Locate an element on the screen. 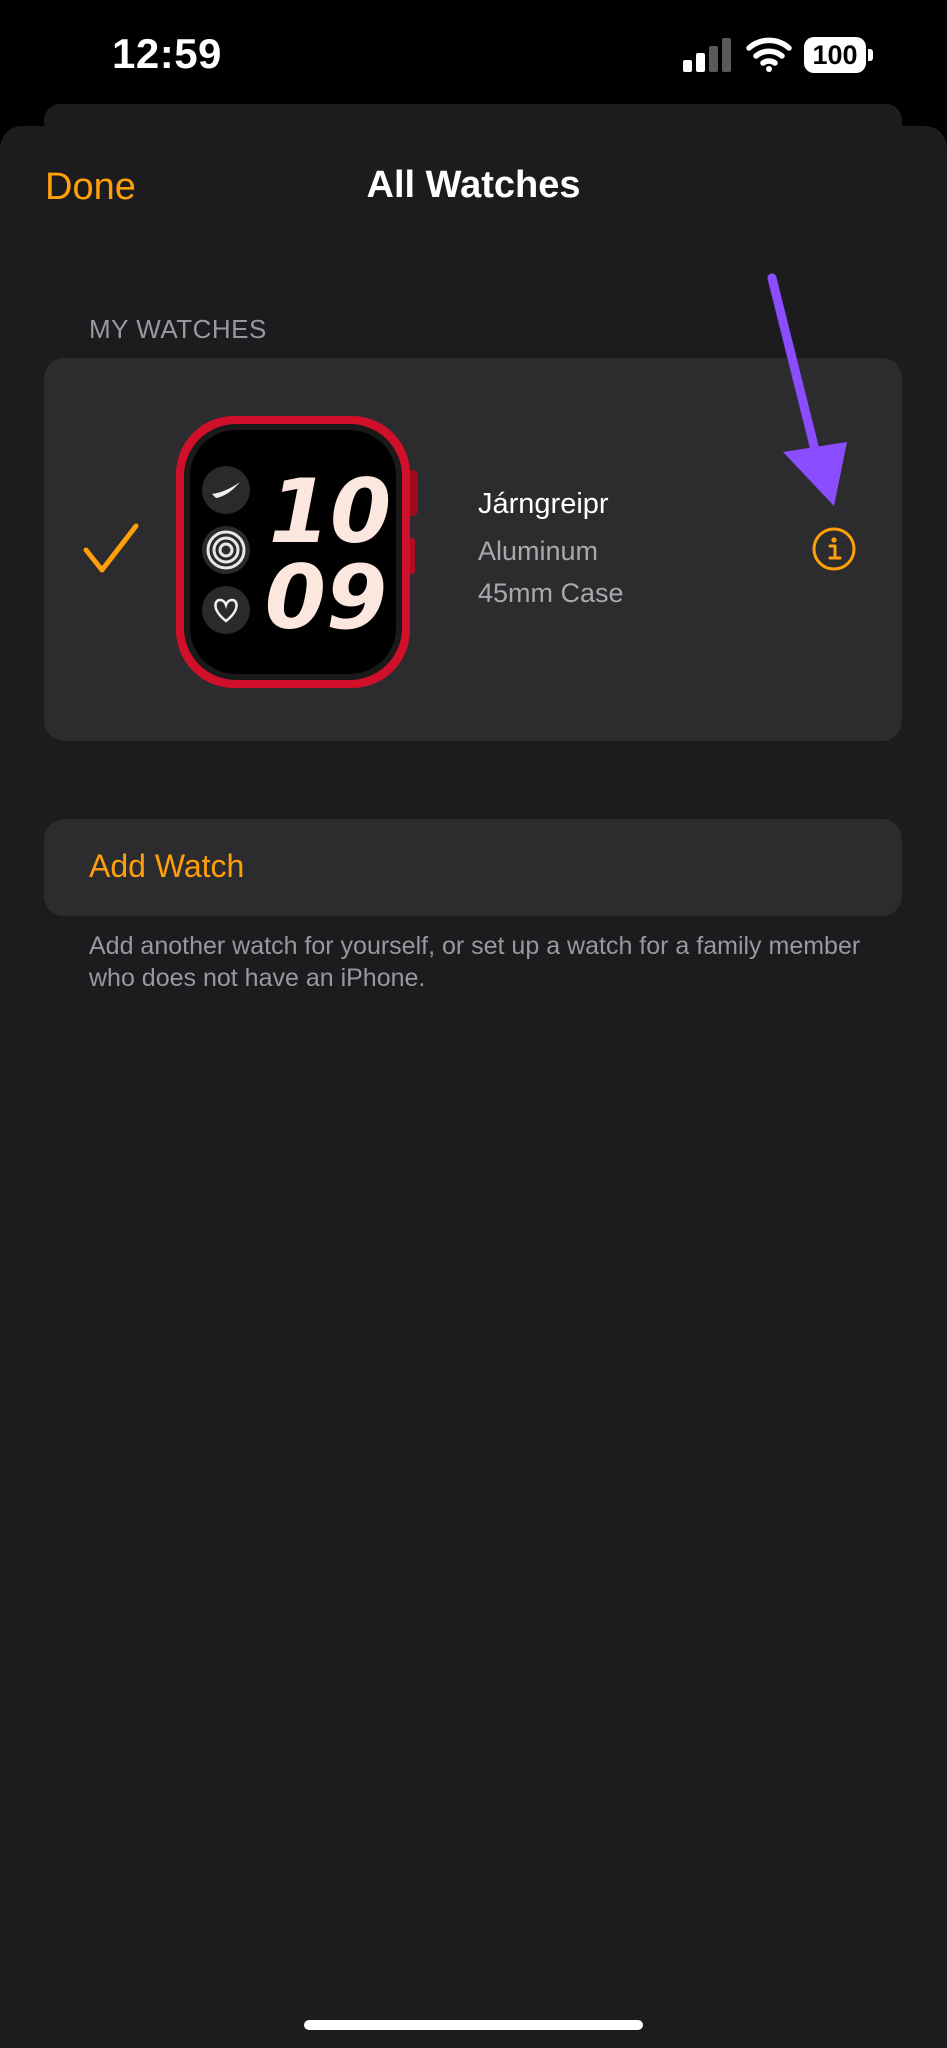 This screenshot has width=947, height=2048. battery-cap is located at coordinates (870, 55).